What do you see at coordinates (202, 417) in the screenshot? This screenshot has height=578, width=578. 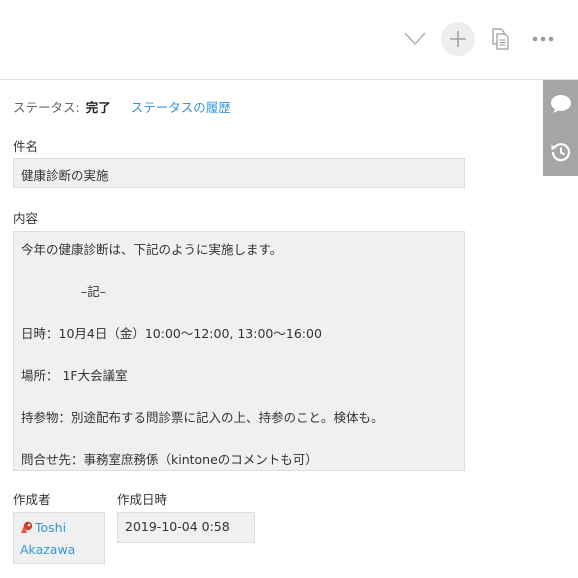 I see `content-line: 持参物：別途配布する問診票に記入の上、持参のこと。検体も。` at bounding box center [202, 417].